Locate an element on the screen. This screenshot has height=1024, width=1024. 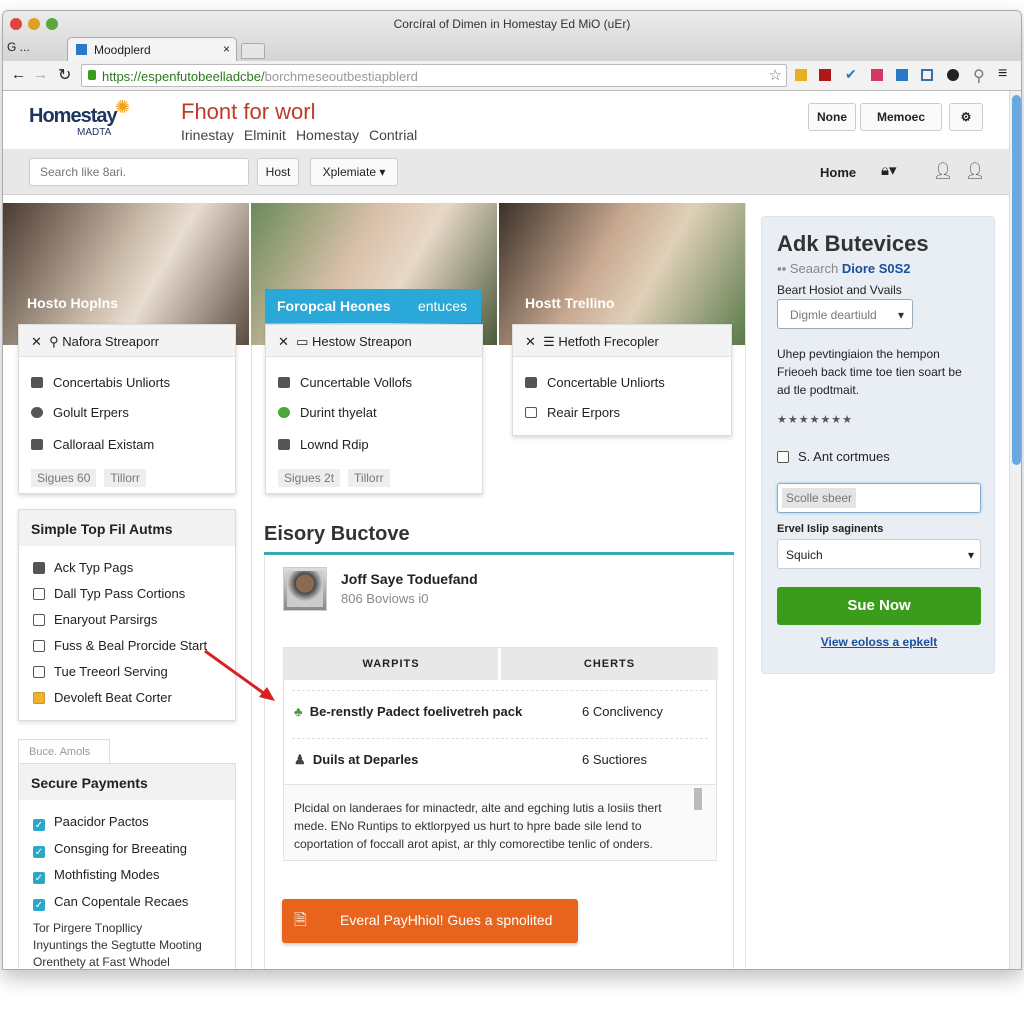
list-item: Calloraal Existam is located at coordinates (92, 444).